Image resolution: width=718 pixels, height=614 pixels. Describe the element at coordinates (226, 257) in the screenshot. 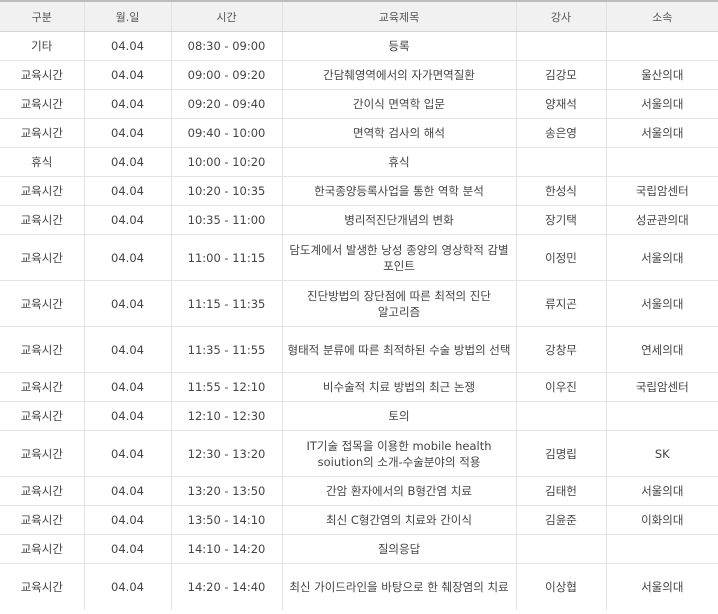

I see `cell-time: 11:00 - 11:15` at that location.